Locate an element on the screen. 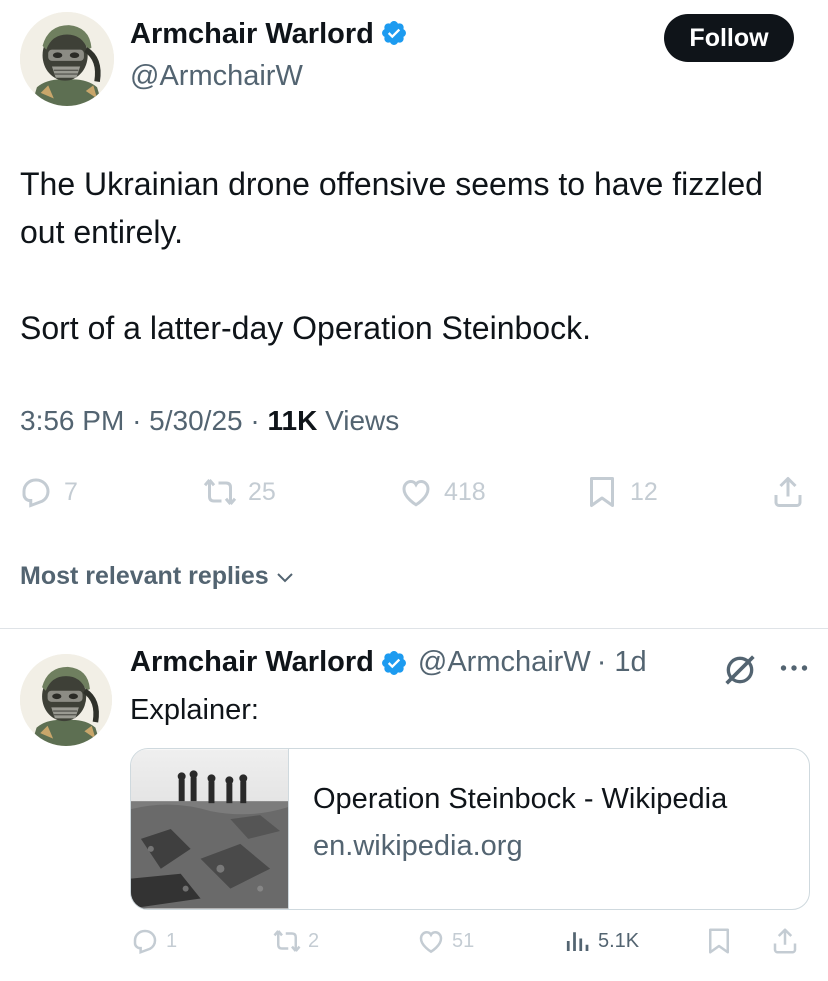 Image resolution: width=828 pixels, height=981 pixels. reply-age: · 1d is located at coordinates (622, 662).